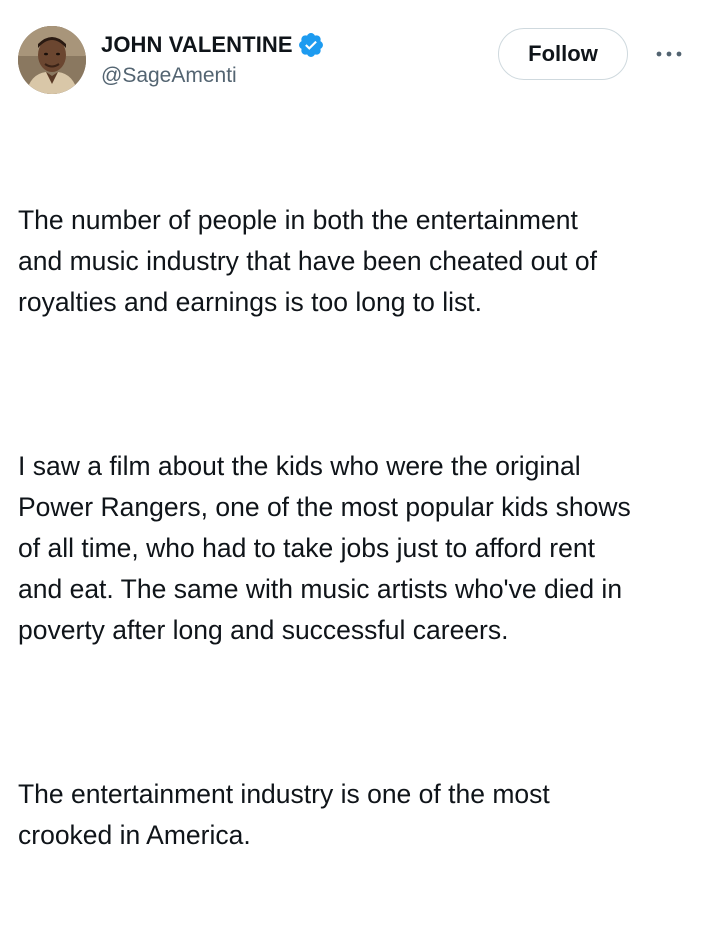  I want to click on avatar-image, so click(52, 60).